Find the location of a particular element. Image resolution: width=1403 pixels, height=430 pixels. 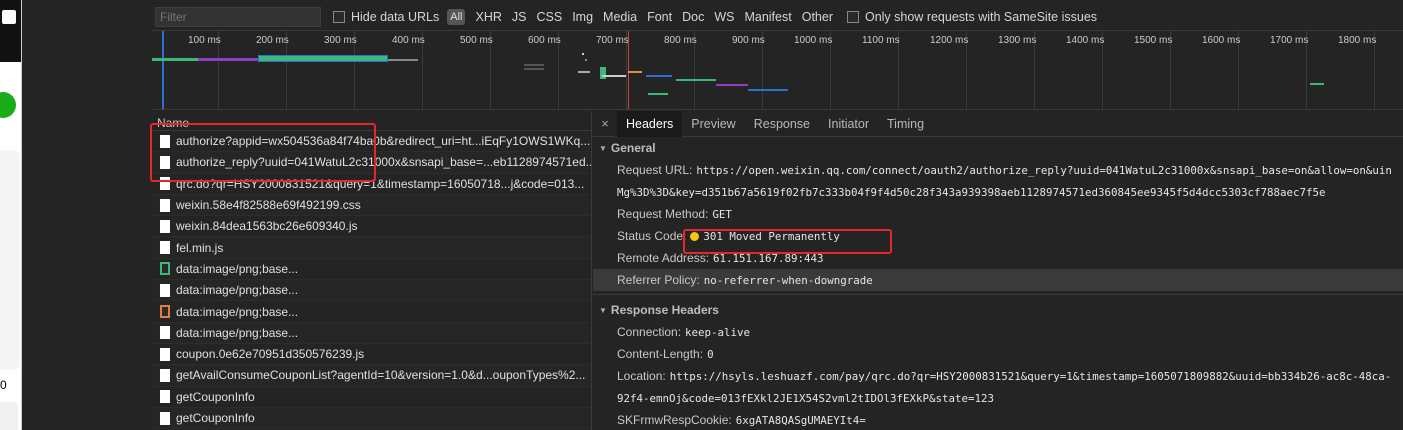

header-key: Content-Length: is located at coordinates (660, 354).